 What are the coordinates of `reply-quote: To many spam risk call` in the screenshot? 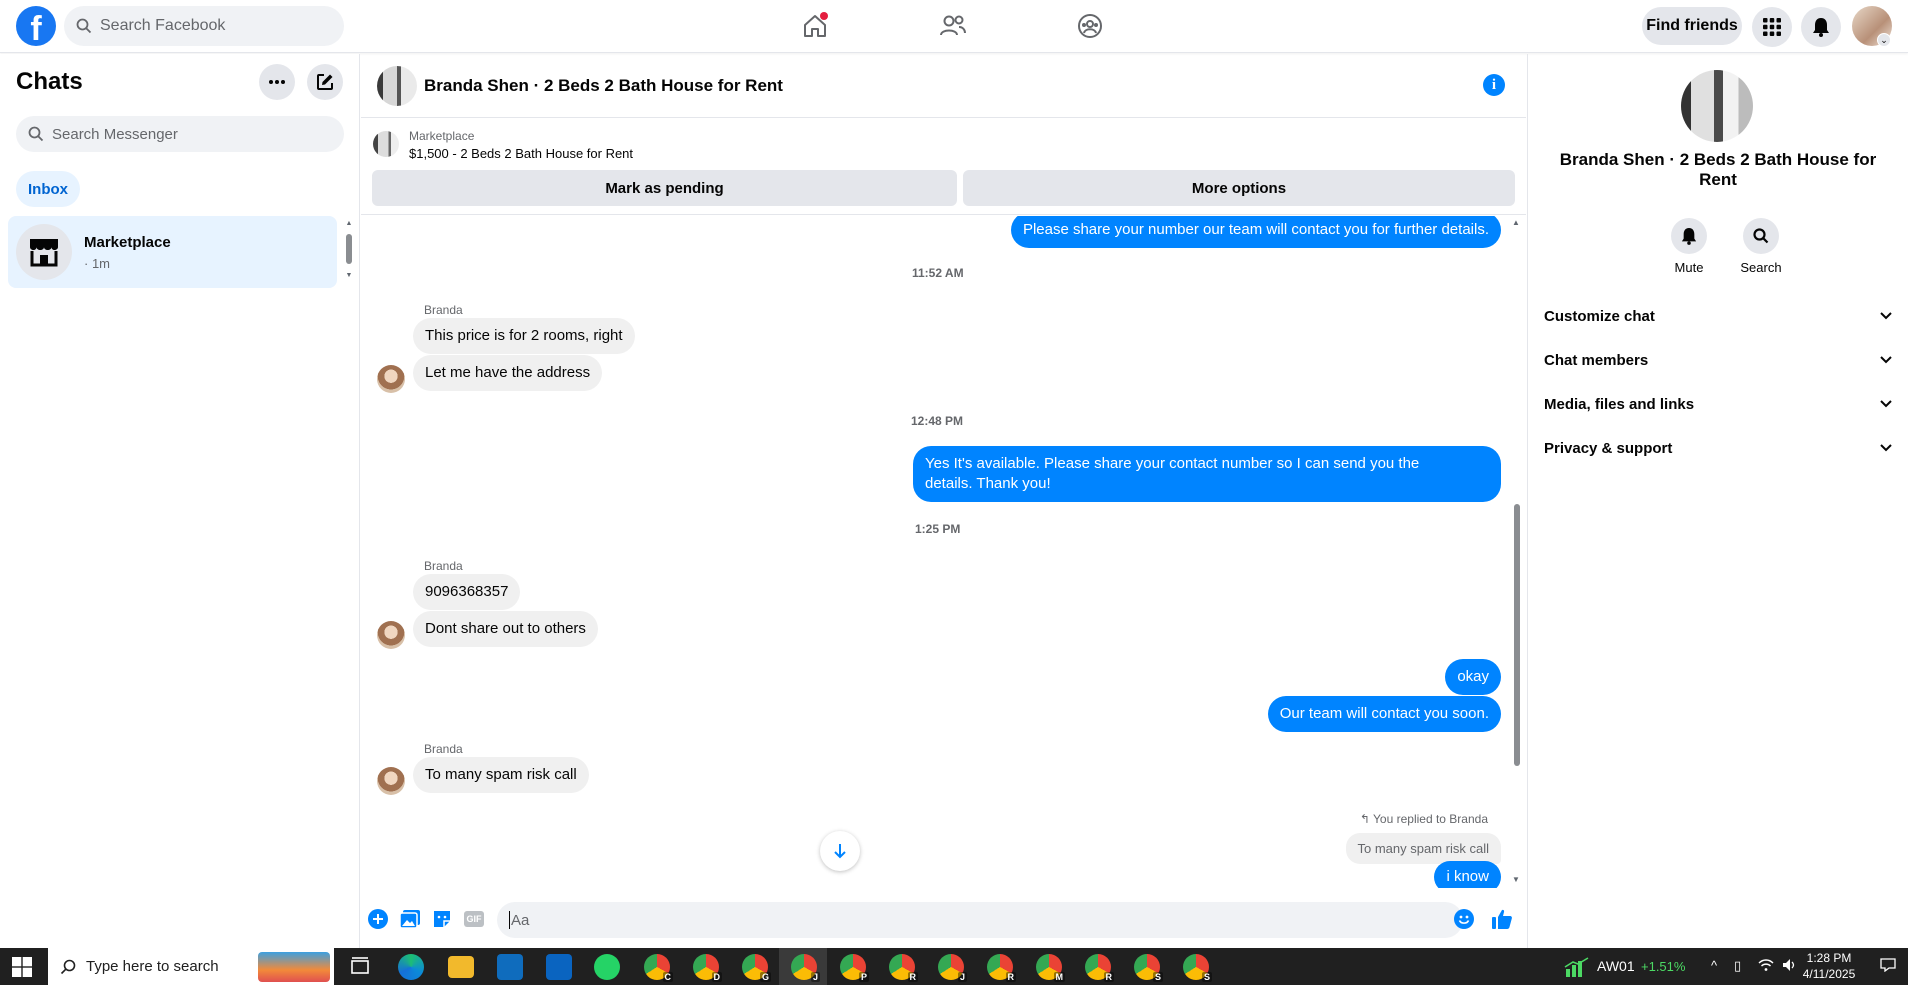 It's located at (1423, 848).